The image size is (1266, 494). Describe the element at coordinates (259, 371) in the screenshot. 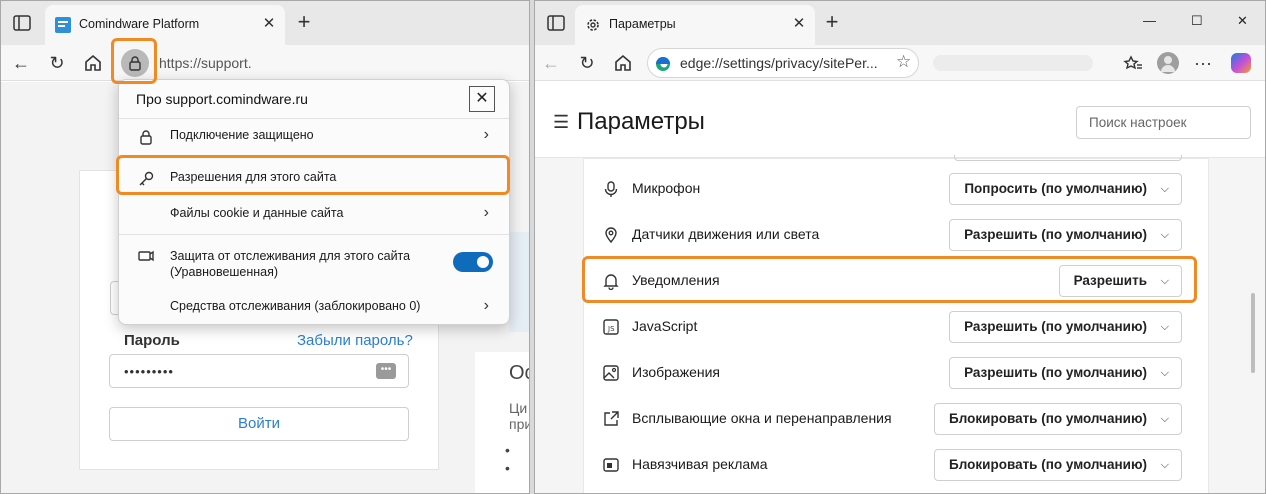

I see `password-input: ••••••••• •••` at that location.